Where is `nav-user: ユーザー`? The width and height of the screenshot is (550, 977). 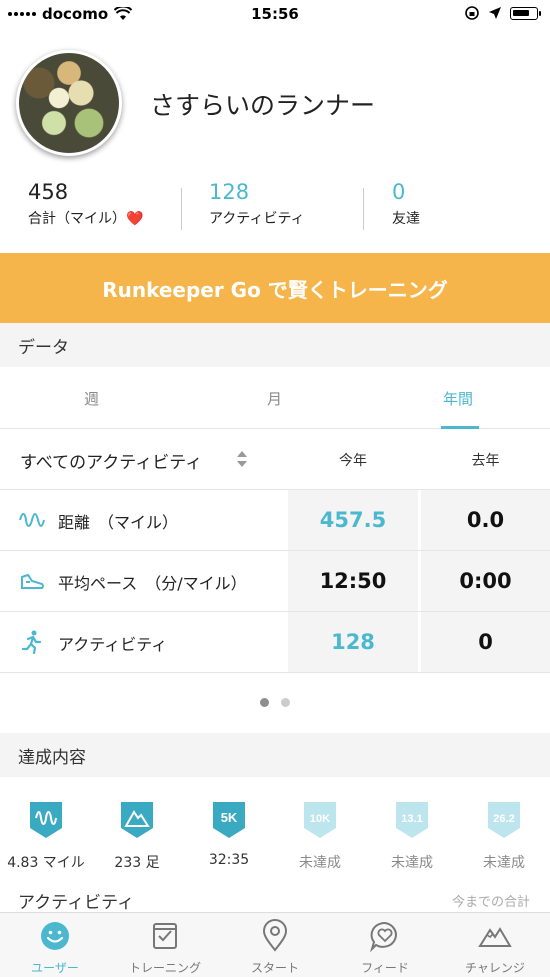 nav-user: ユーザー is located at coordinates (55, 947).